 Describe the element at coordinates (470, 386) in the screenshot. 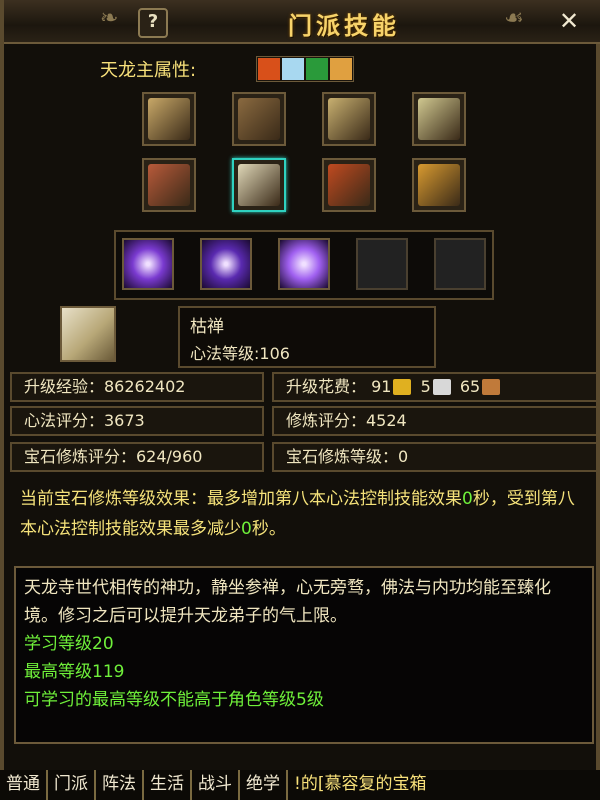

I see `cost-copper: 65` at that location.